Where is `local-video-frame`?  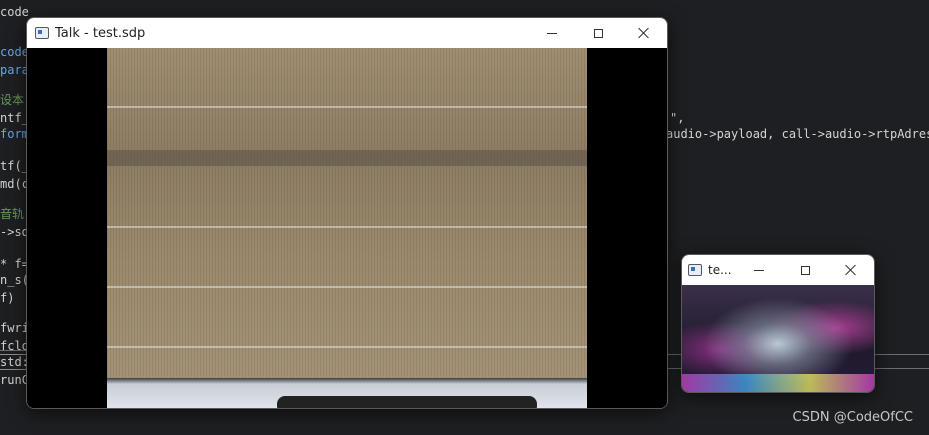
local-video-frame is located at coordinates (778, 338).